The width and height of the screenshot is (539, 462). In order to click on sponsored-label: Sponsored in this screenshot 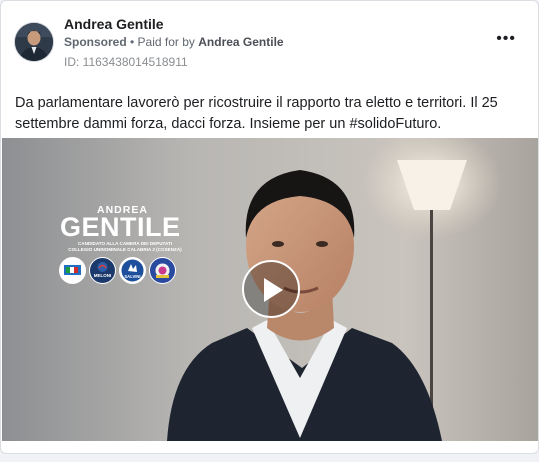, I will do `click(95, 42)`.